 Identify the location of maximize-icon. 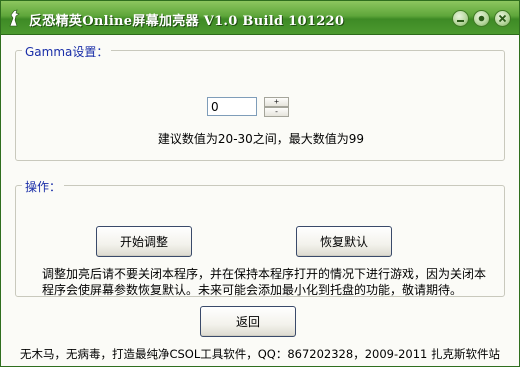
(481, 18).